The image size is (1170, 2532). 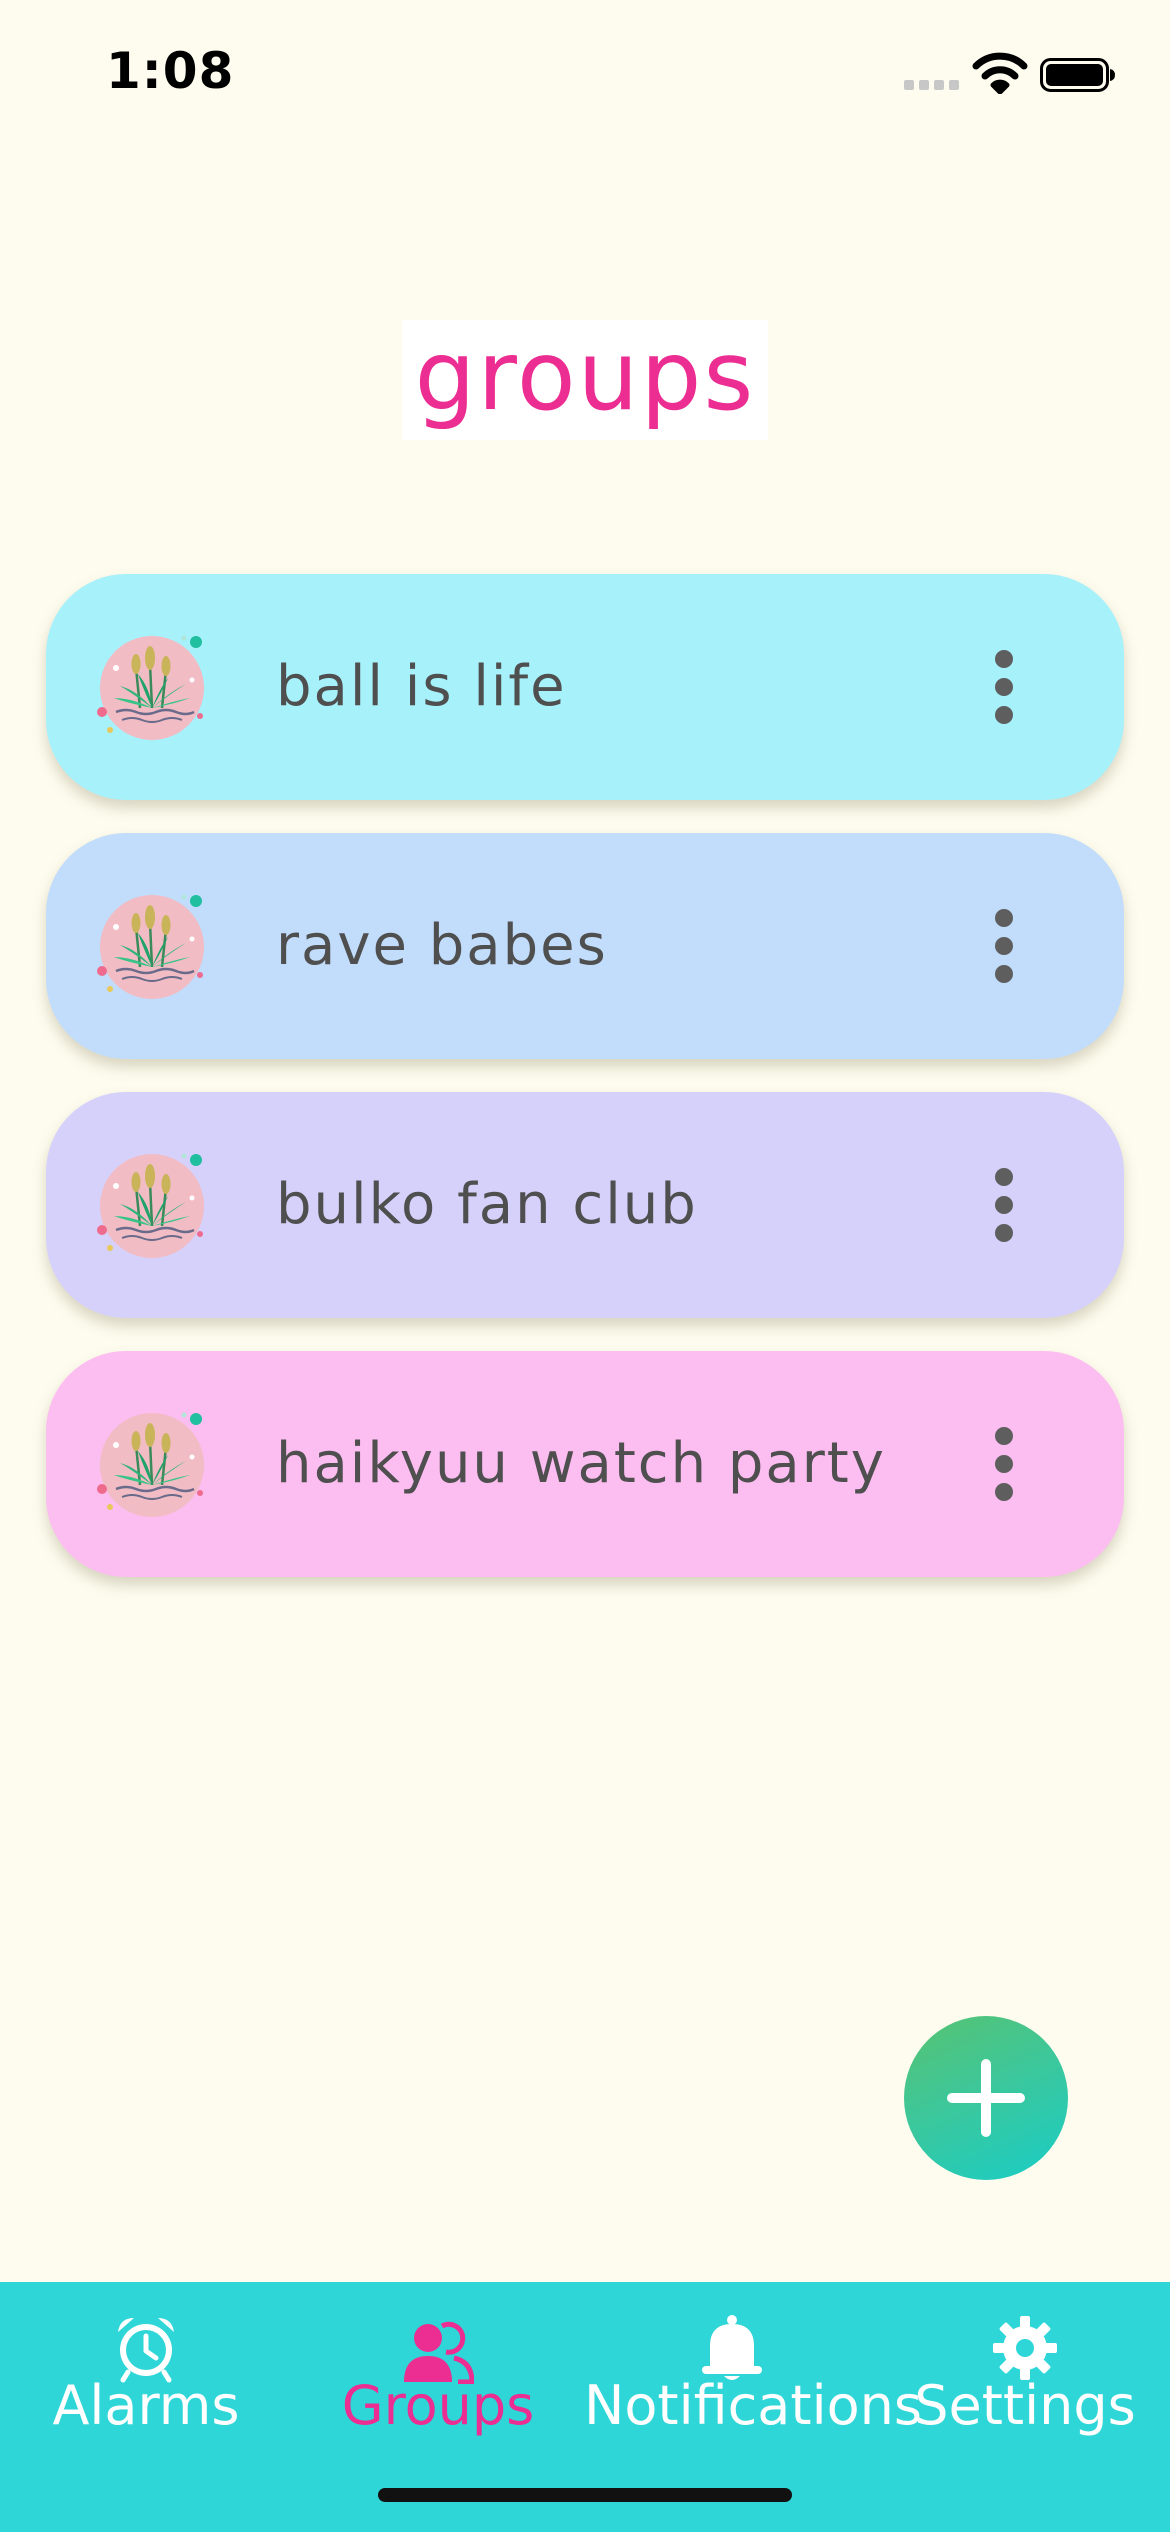 I want to click on tab-alarms: Alarms, so click(x=146, y=2382).